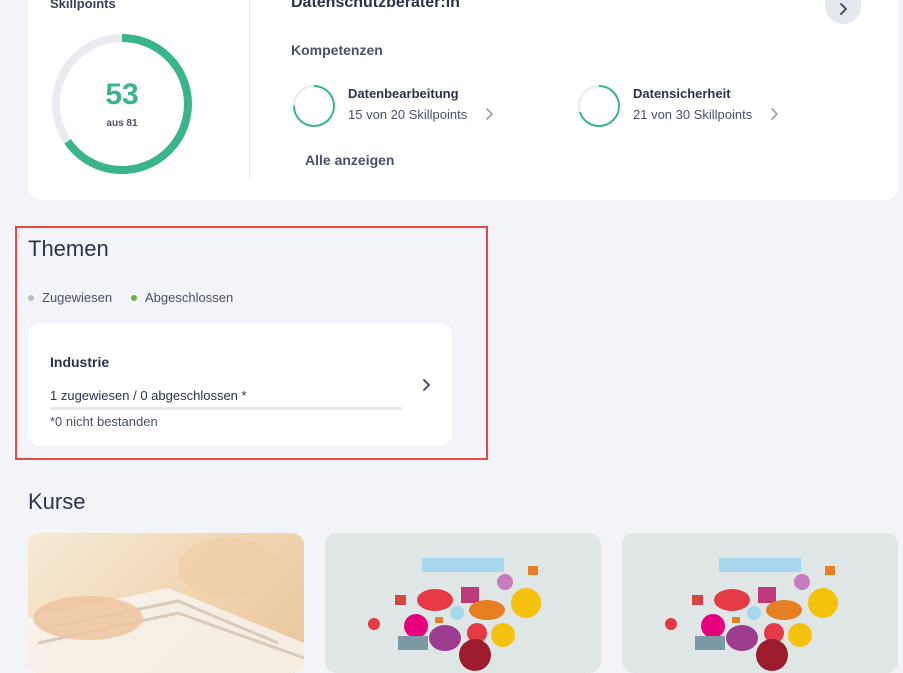 This screenshot has width=903, height=673. I want to click on skillpoints-total: aus 81, so click(122, 123).